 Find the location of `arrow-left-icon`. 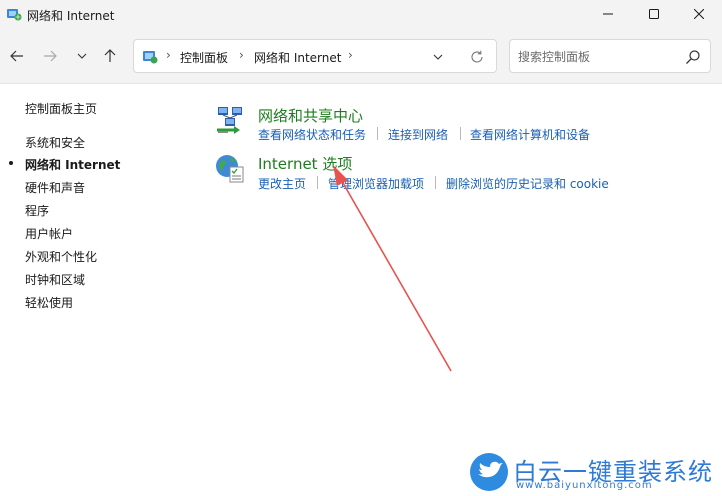

arrow-left-icon is located at coordinates (16, 56).